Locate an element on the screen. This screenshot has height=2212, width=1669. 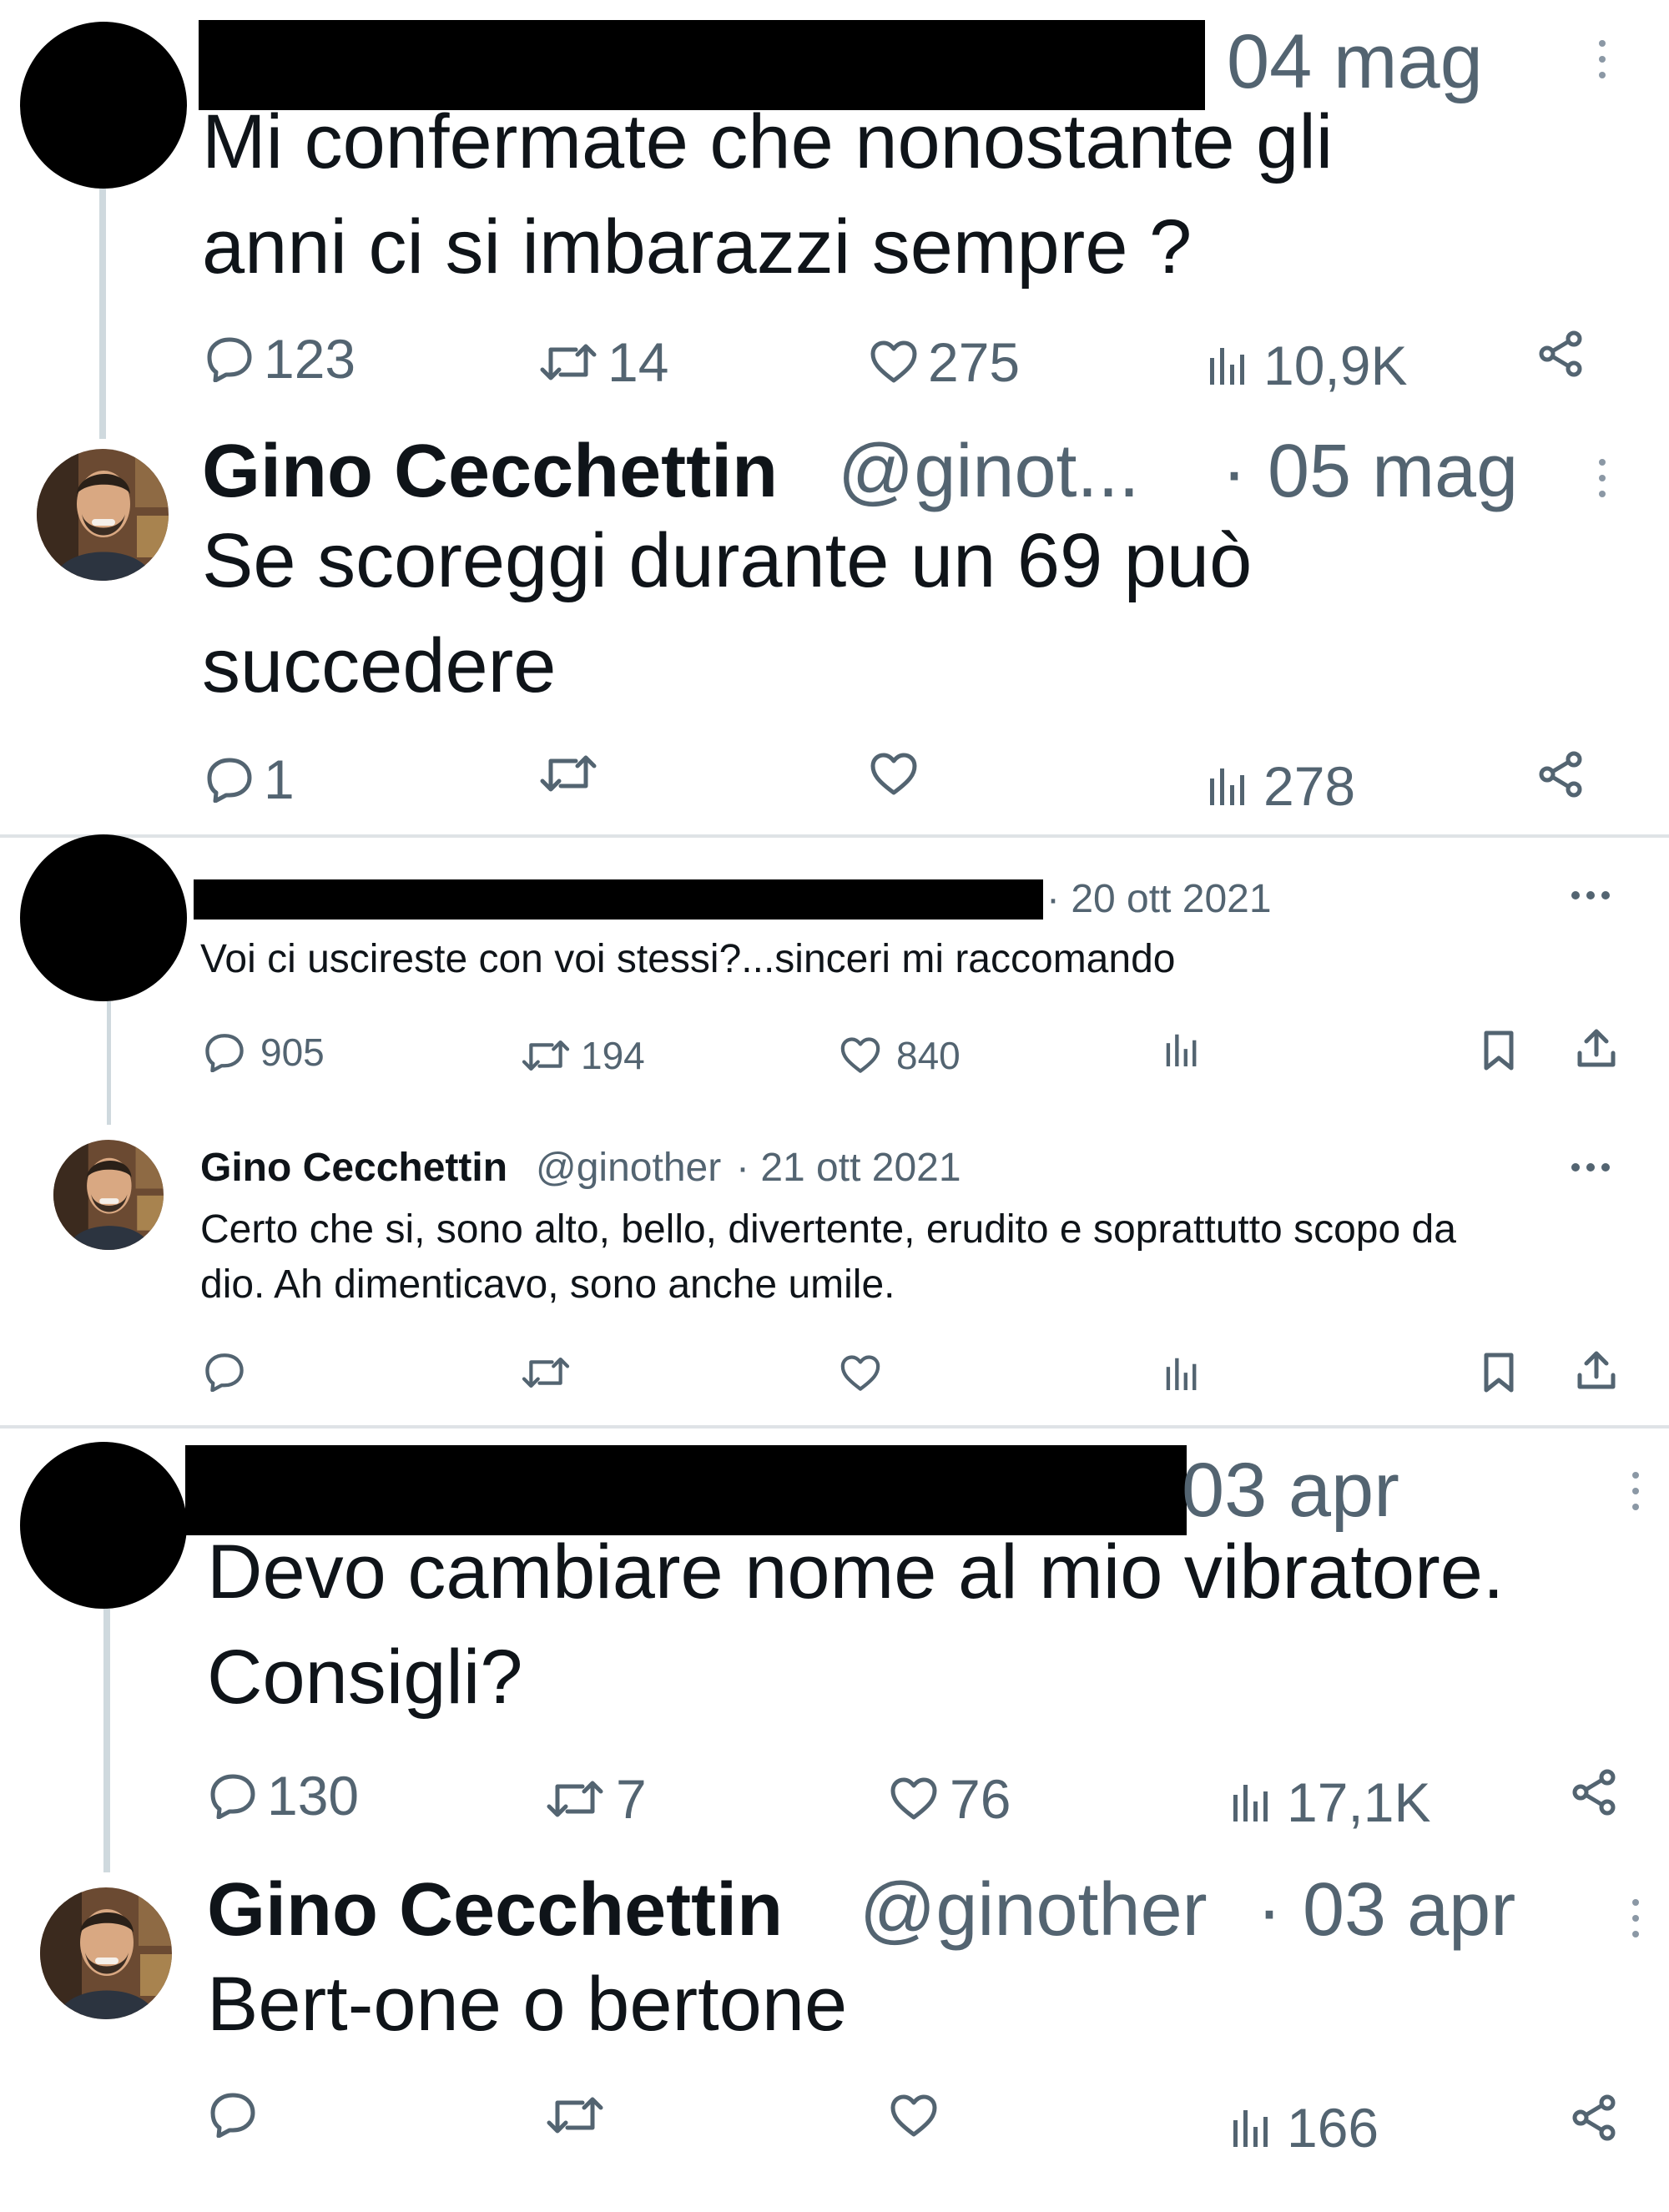
like-count: 275 is located at coordinates (975, 362).